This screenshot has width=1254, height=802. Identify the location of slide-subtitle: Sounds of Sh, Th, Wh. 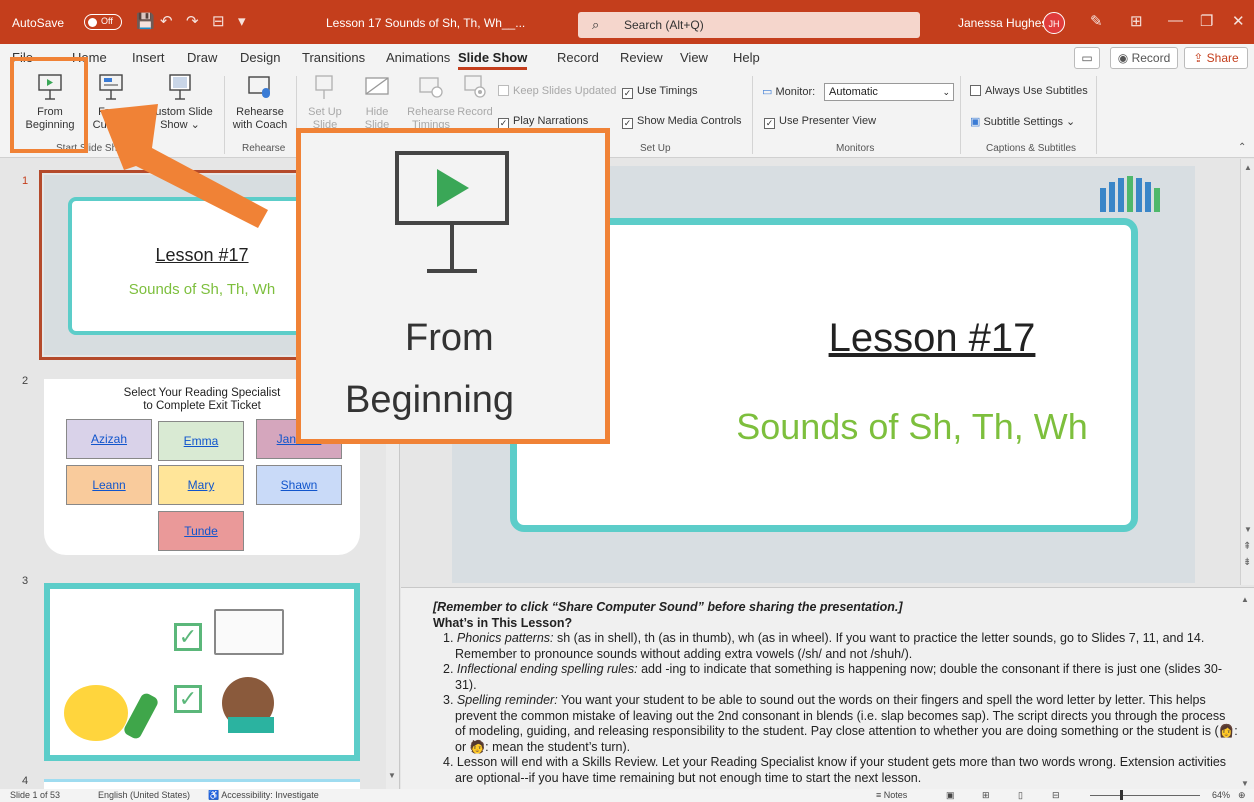
(912, 427).